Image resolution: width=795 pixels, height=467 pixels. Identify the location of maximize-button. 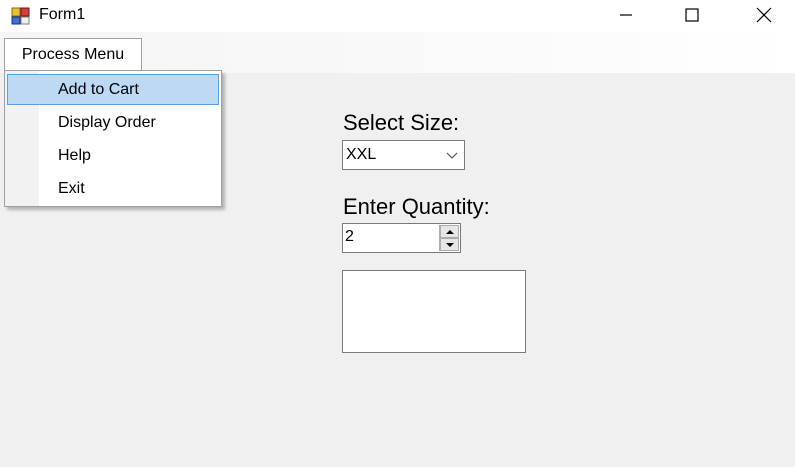
(692, 15).